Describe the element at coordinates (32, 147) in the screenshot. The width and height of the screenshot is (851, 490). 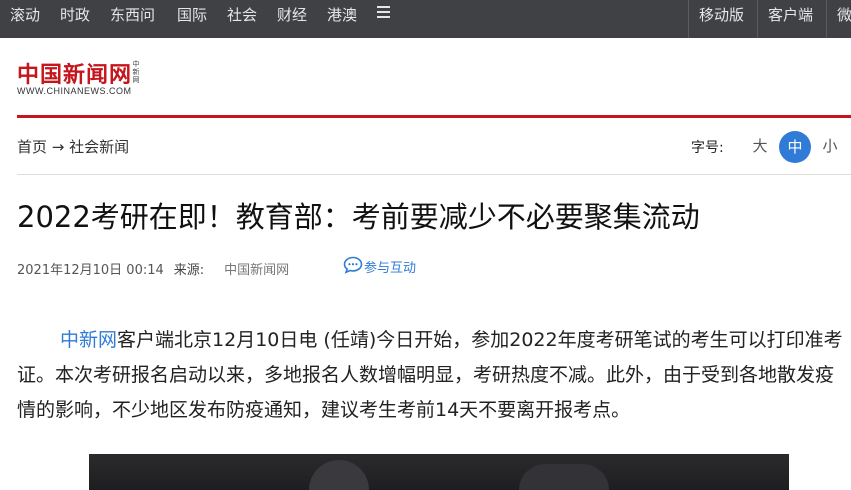
I see `breadcrumb-home: 首页` at that location.